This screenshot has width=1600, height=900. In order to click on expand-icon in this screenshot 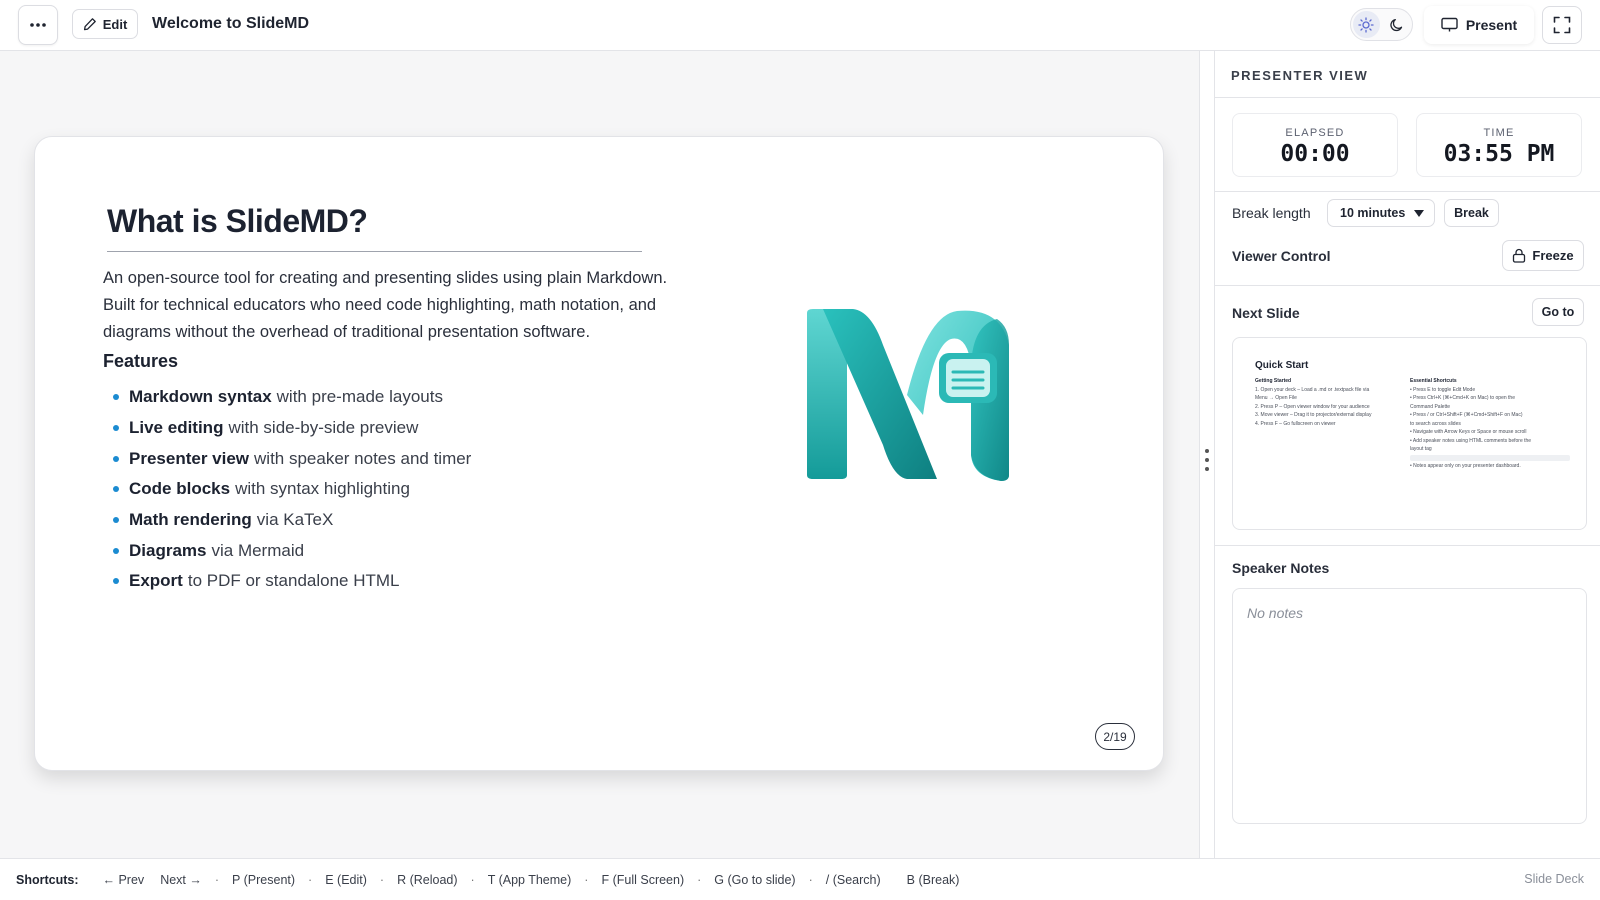, I will do `click(1562, 25)`.